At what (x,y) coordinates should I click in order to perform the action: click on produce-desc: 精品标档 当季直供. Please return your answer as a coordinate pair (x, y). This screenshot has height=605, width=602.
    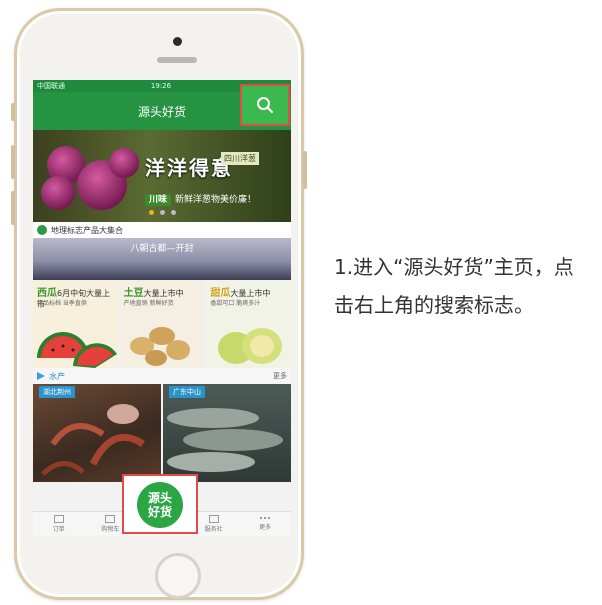
    Looking at the image, I should click on (62, 303).